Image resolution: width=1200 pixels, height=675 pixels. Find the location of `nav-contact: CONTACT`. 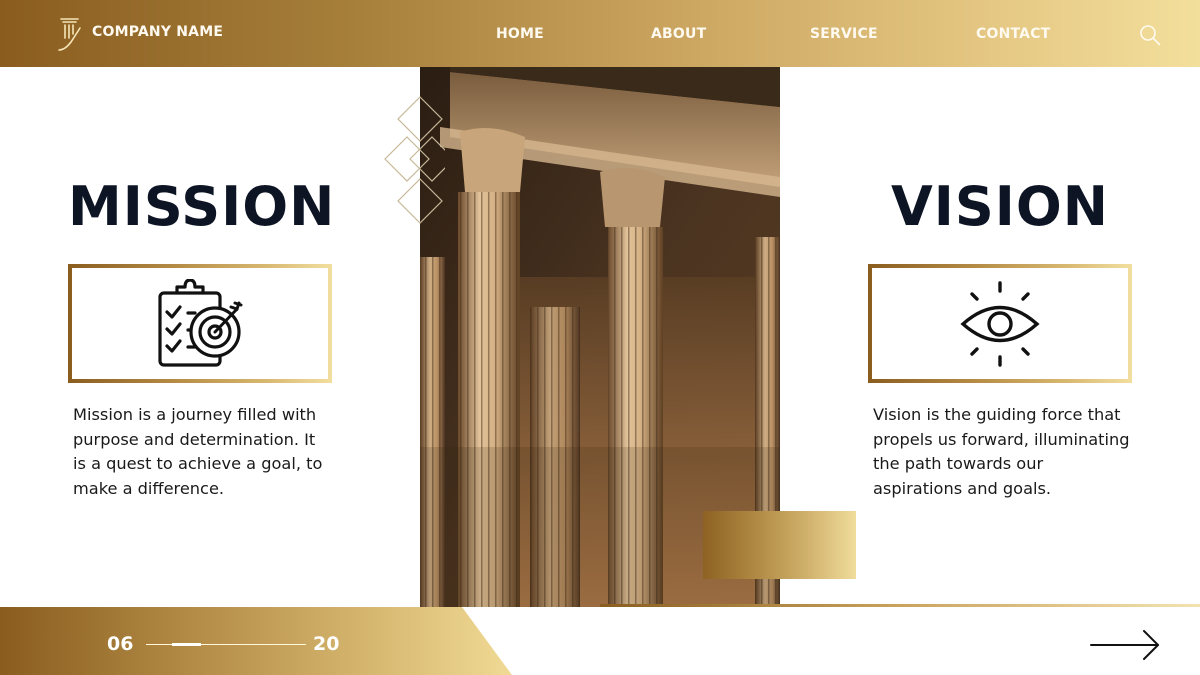

nav-contact: CONTACT is located at coordinates (1013, 34).